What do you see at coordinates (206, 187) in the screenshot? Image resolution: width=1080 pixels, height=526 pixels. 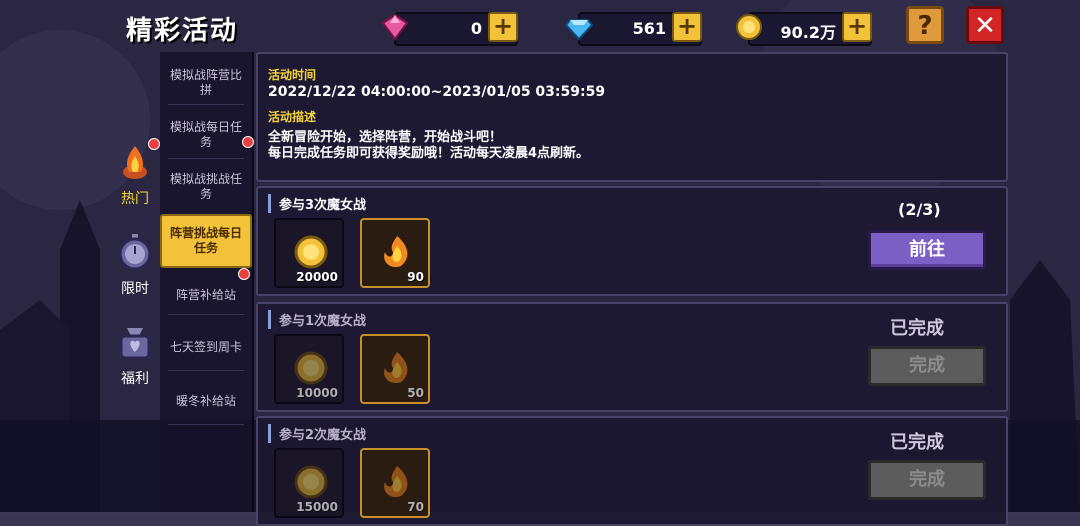 I see `subnav-item-sim-challenge-task: 模拟战挑战任务` at bounding box center [206, 187].